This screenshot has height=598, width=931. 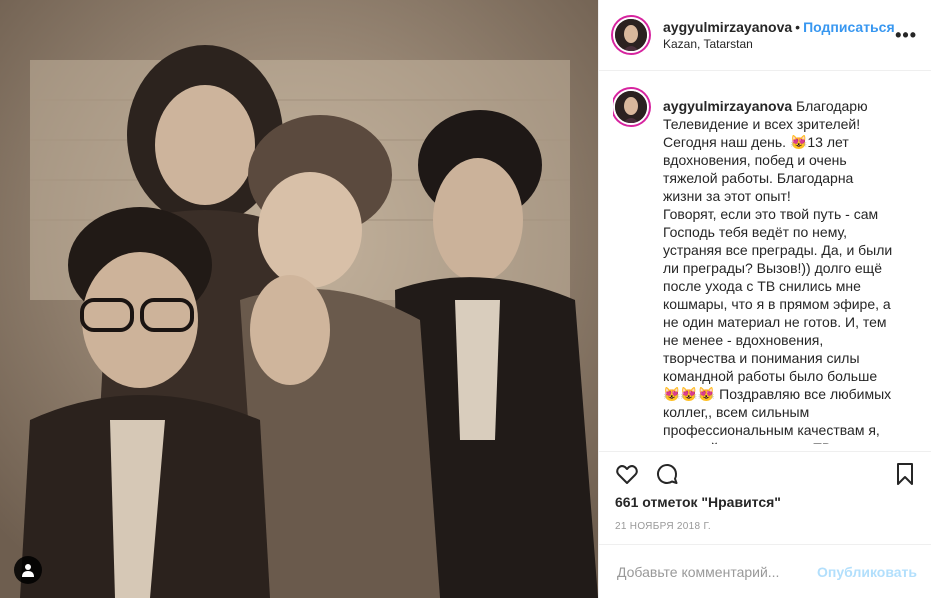 I want to click on location-link: Kazan, Tatarstan, so click(x=779, y=44).